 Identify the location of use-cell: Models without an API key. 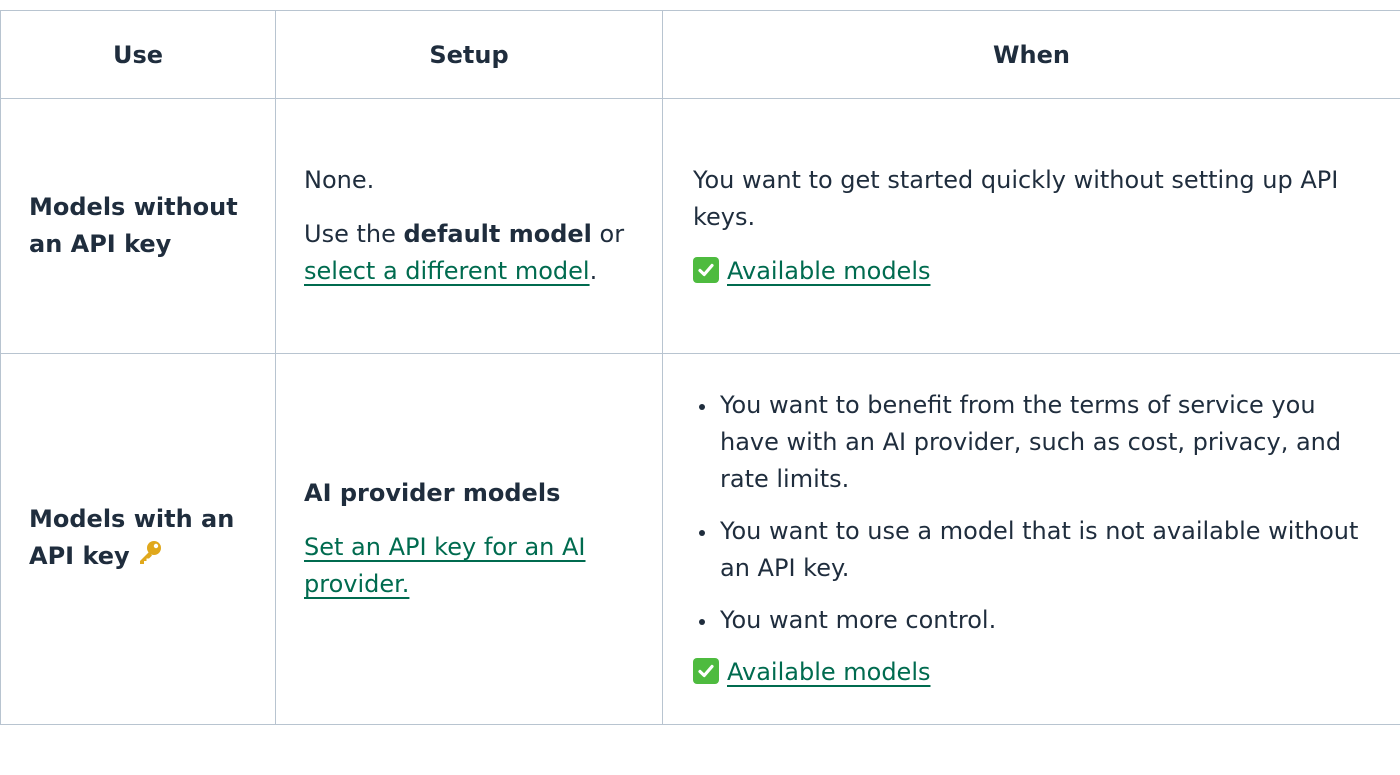
(138, 226).